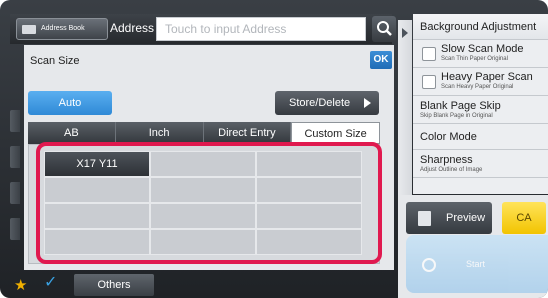 The width and height of the screenshot is (548, 298). What do you see at coordinates (487, 77) in the screenshot?
I see `heavy-paper-title: Heavy Paper Scan` at bounding box center [487, 77].